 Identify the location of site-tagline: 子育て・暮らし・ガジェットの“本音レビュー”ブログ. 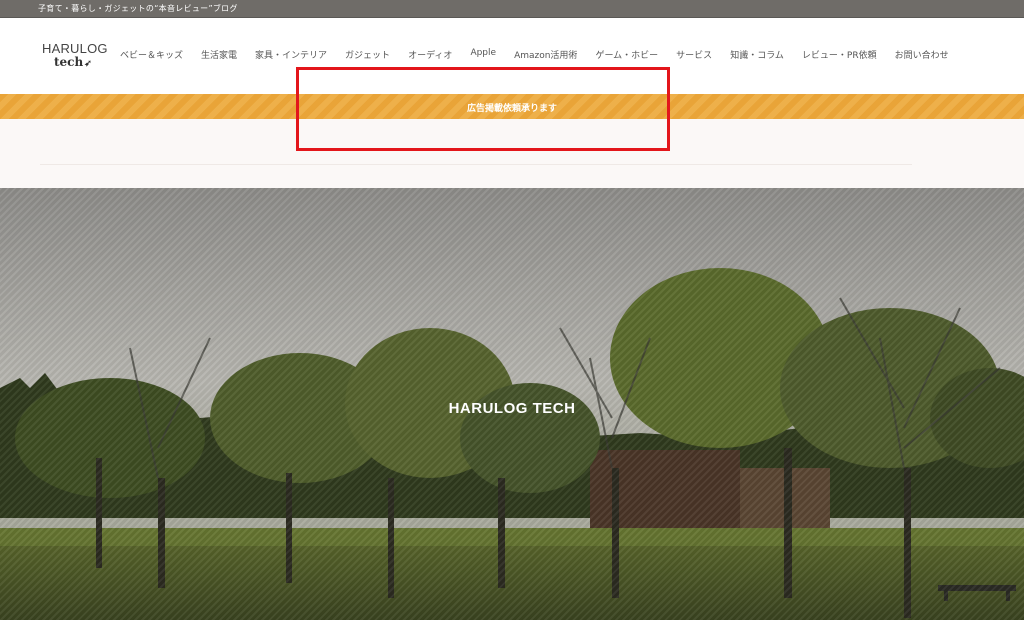
(138, 8).